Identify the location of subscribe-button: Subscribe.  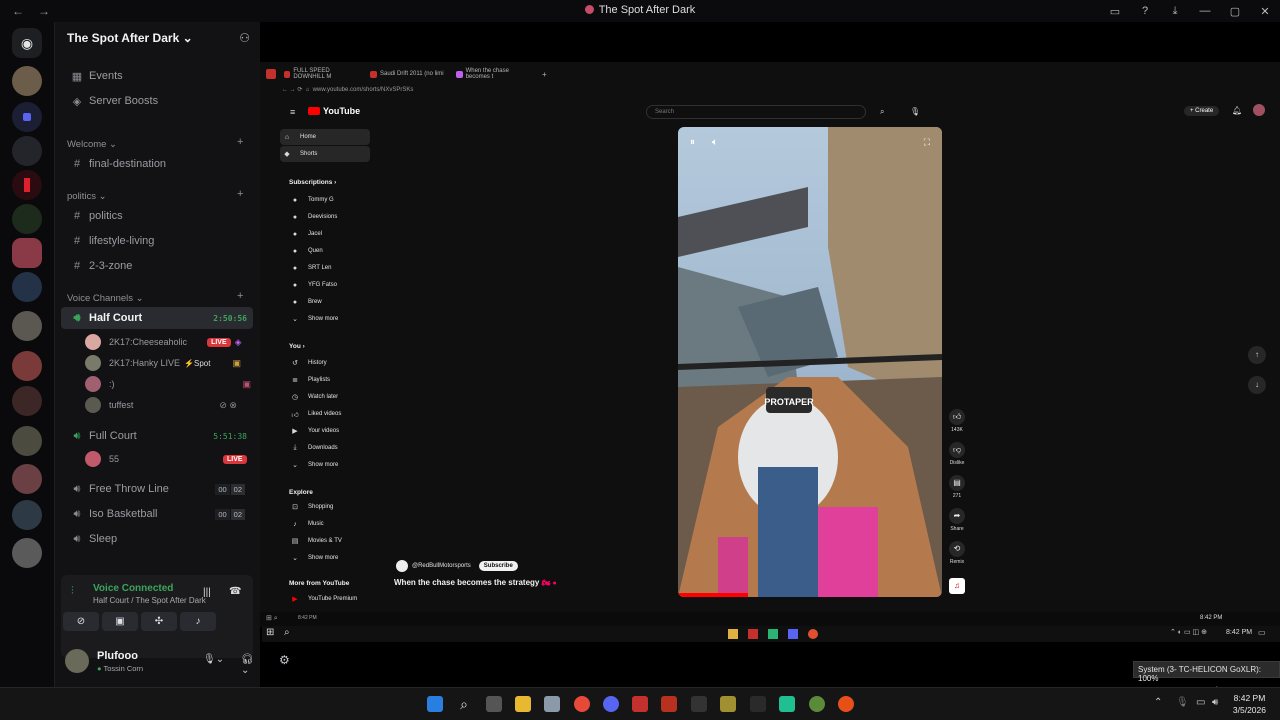
(498, 566).